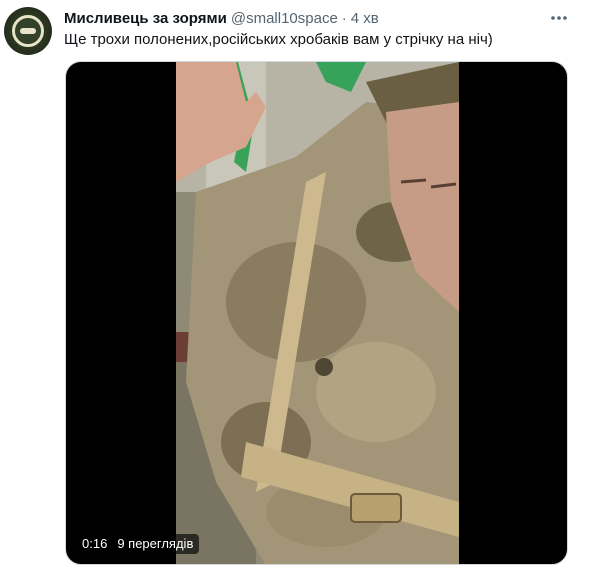  Describe the element at coordinates (365, 18) in the screenshot. I see `tweet-timestamp: 4 хв` at that location.